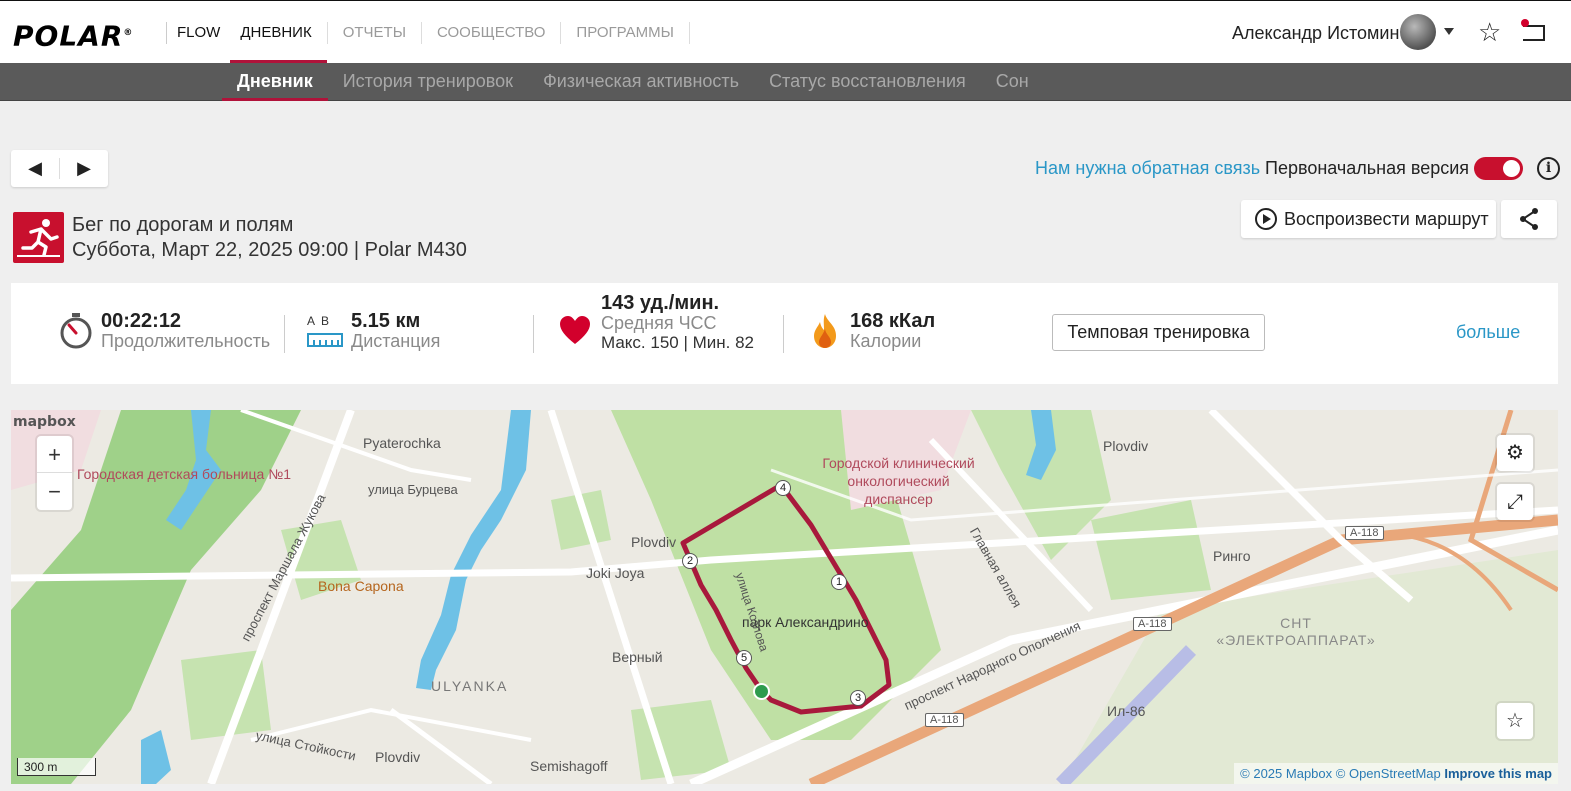 This screenshot has height=791, width=1571. I want to click on duration-value: 00:22:12, so click(141, 321).